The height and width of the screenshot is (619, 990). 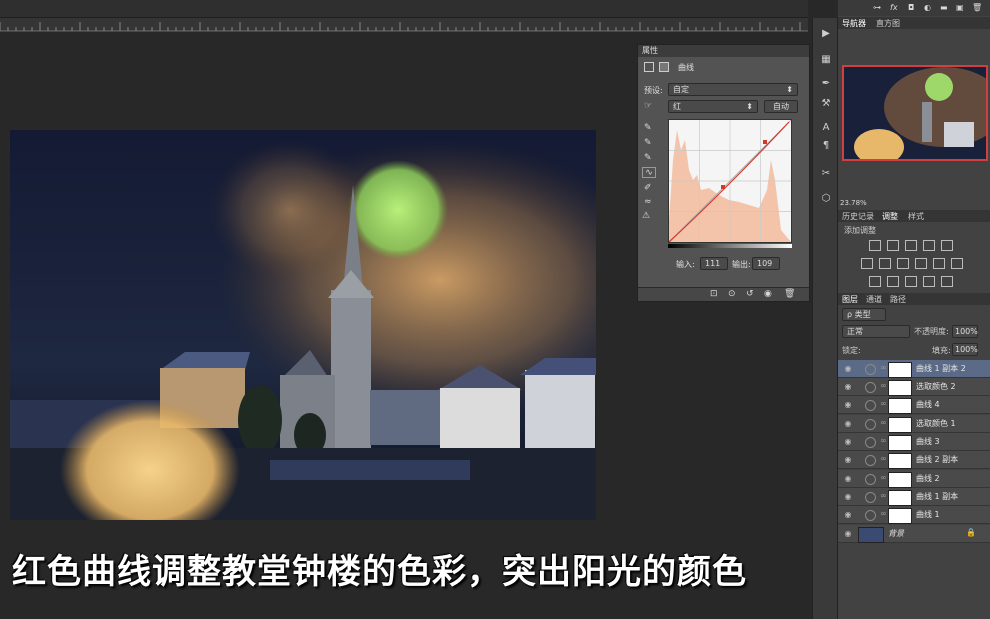 I want to click on curves-icon, so click(x=911, y=245).